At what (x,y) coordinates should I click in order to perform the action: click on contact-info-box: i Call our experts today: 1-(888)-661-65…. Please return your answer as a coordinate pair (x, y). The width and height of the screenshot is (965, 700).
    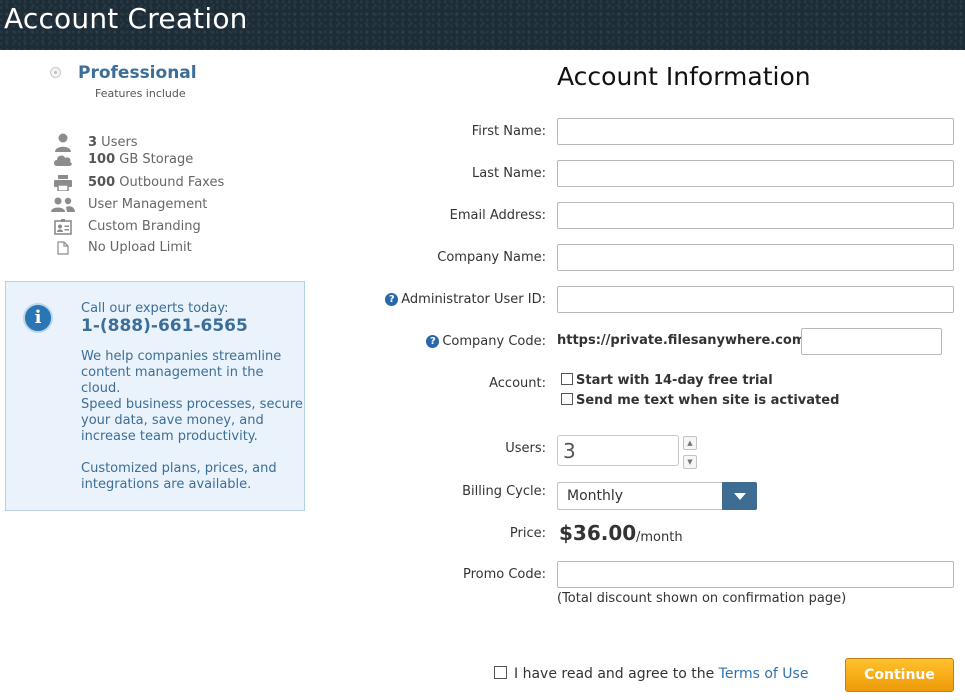
    Looking at the image, I should click on (155, 396).